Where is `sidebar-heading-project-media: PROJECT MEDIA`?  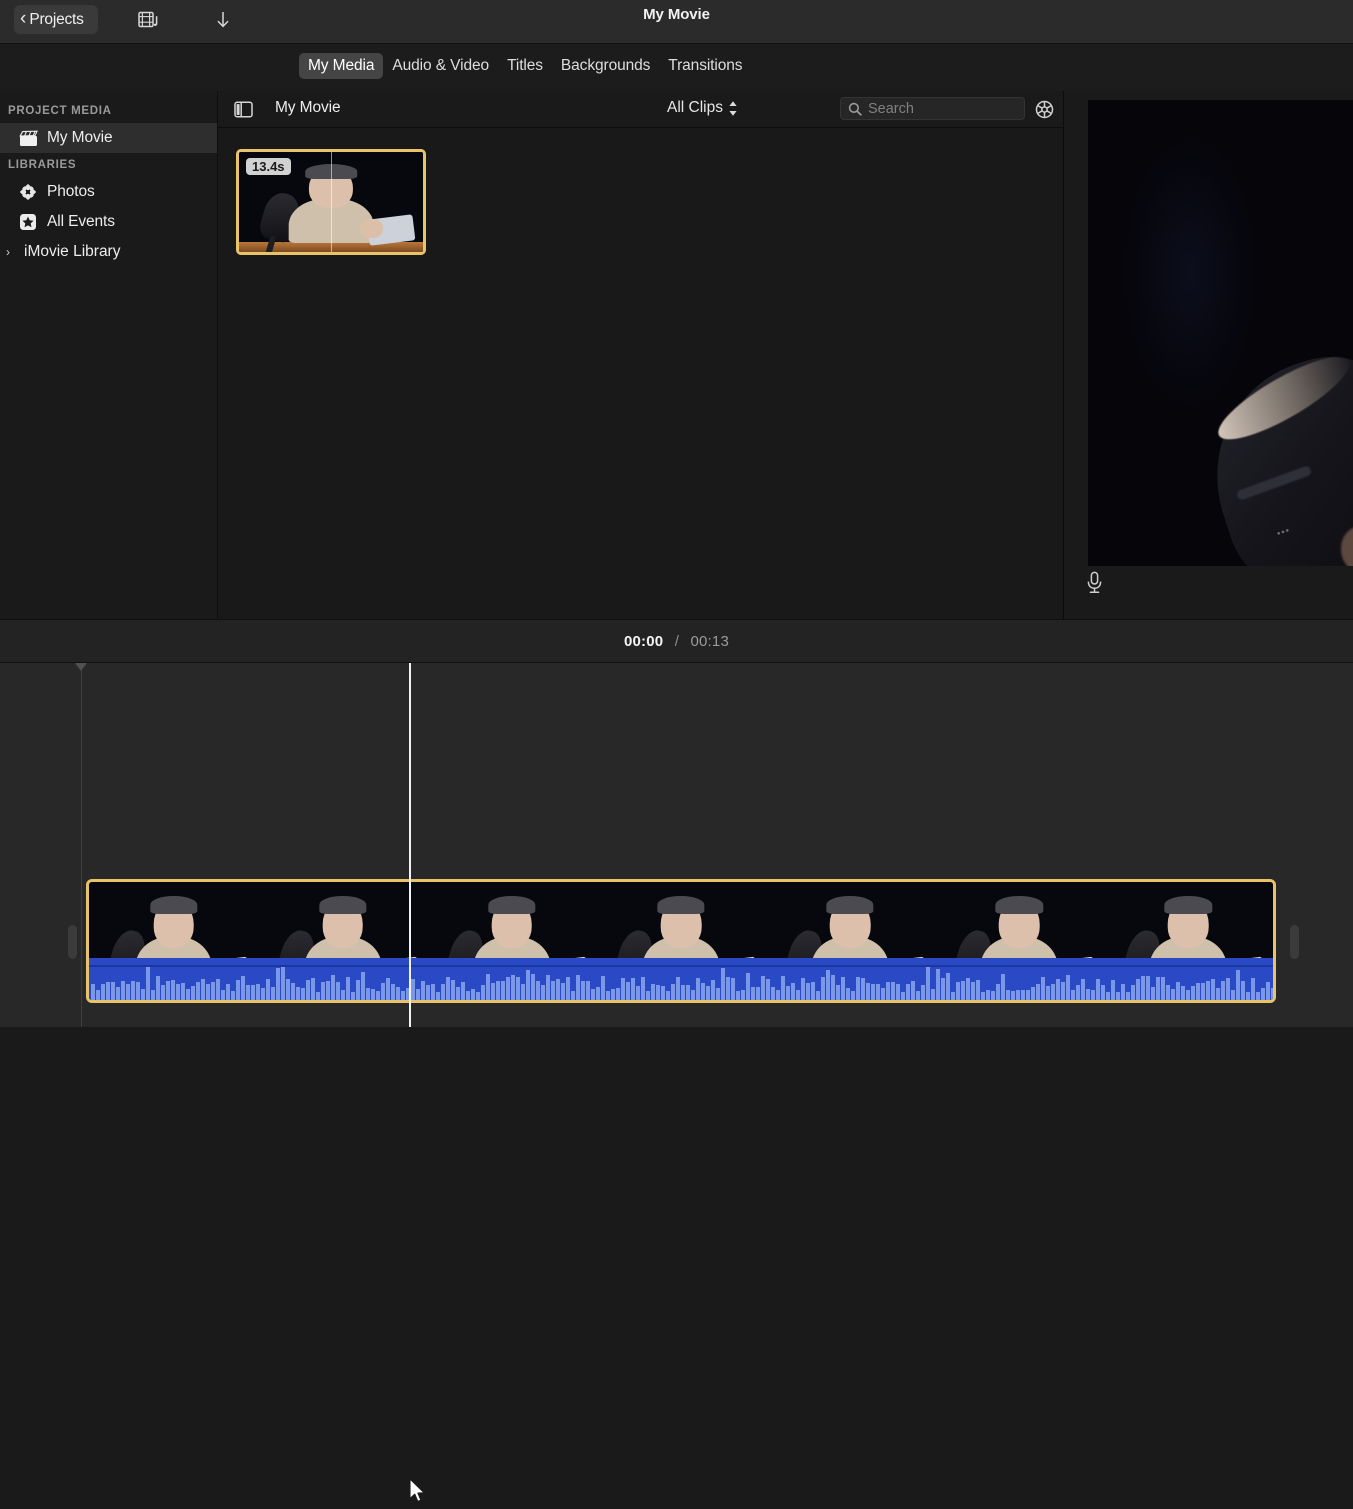 sidebar-heading-project-media: PROJECT MEDIA is located at coordinates (108, 111).